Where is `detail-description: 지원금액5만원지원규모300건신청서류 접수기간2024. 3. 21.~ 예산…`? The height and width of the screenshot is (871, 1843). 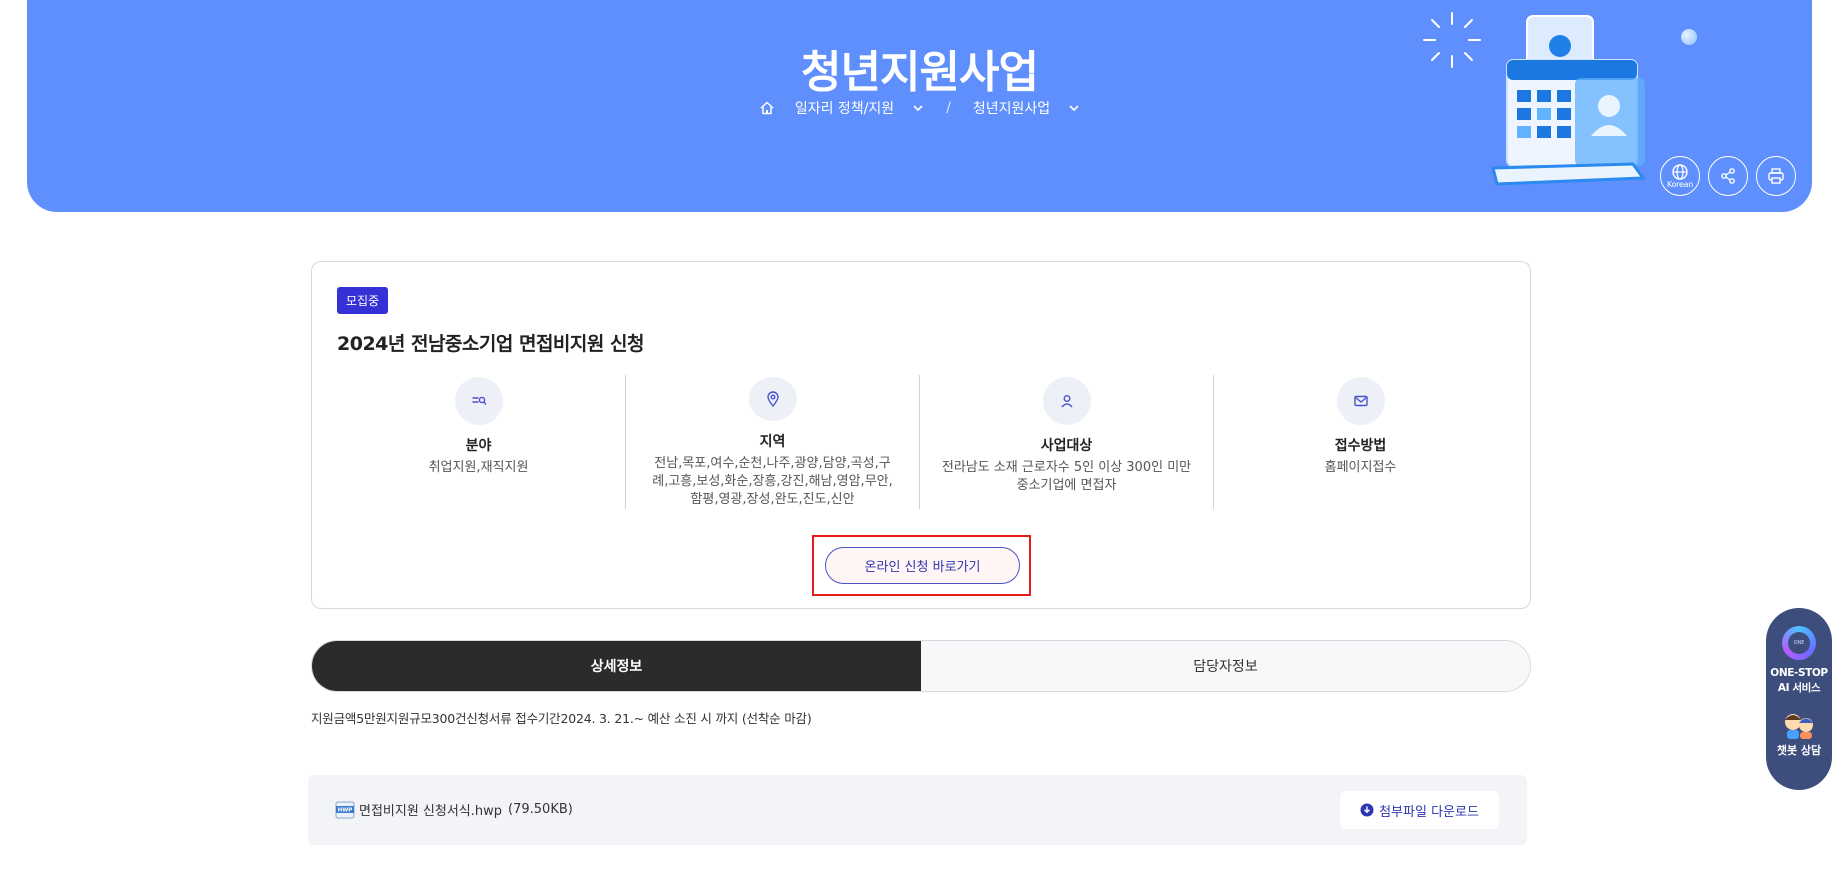 detail-description: 지원금액5만원지원규모300건신청서류 접수기간2024. 3. 21.~ 예산… is located at coordinates (561, 718).